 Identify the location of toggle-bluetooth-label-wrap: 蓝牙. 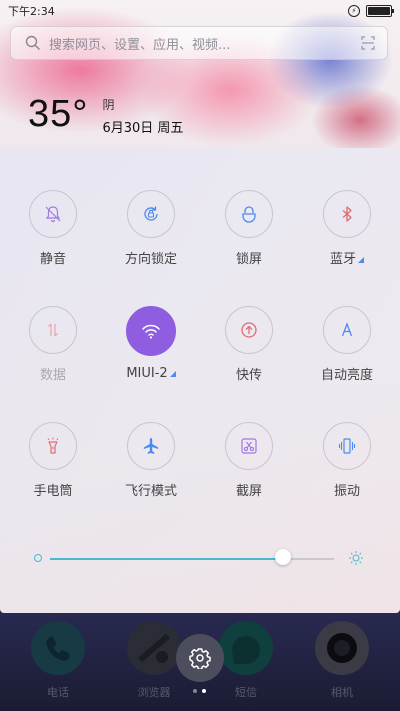
(347, 257).